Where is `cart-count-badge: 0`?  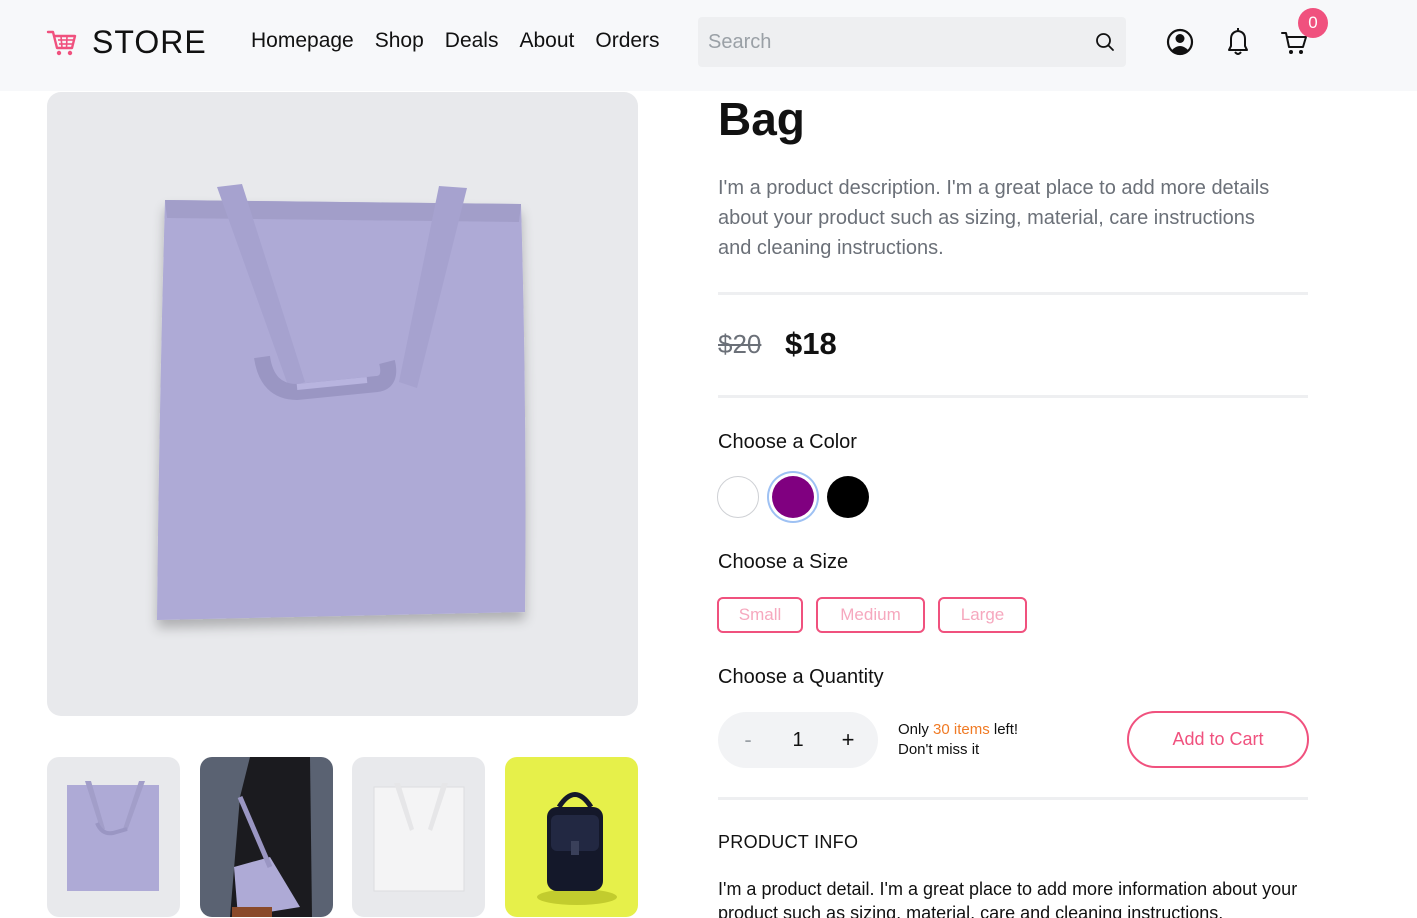 cart-count-badge: 0 is located at coordinates (1313, 23).